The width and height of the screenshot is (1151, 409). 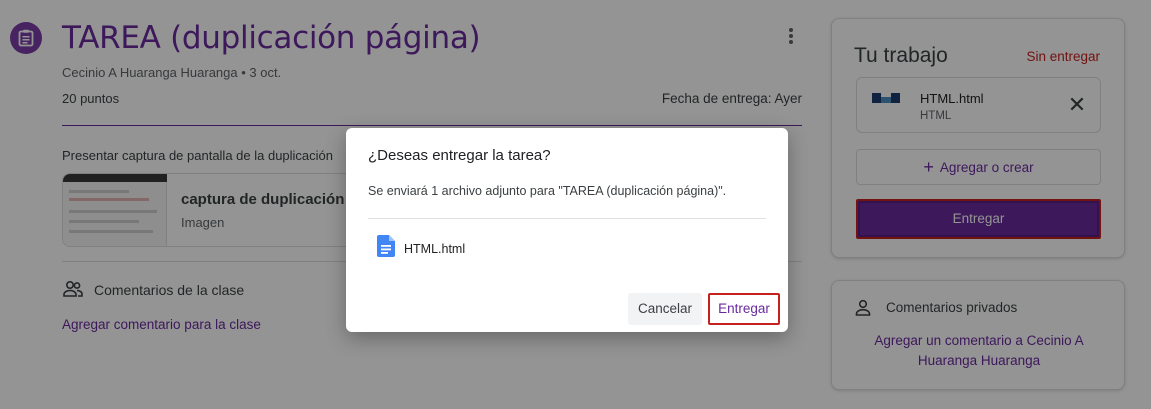 I want to click on confirm-submit-button: Entregar, so click(x=744, y=309).